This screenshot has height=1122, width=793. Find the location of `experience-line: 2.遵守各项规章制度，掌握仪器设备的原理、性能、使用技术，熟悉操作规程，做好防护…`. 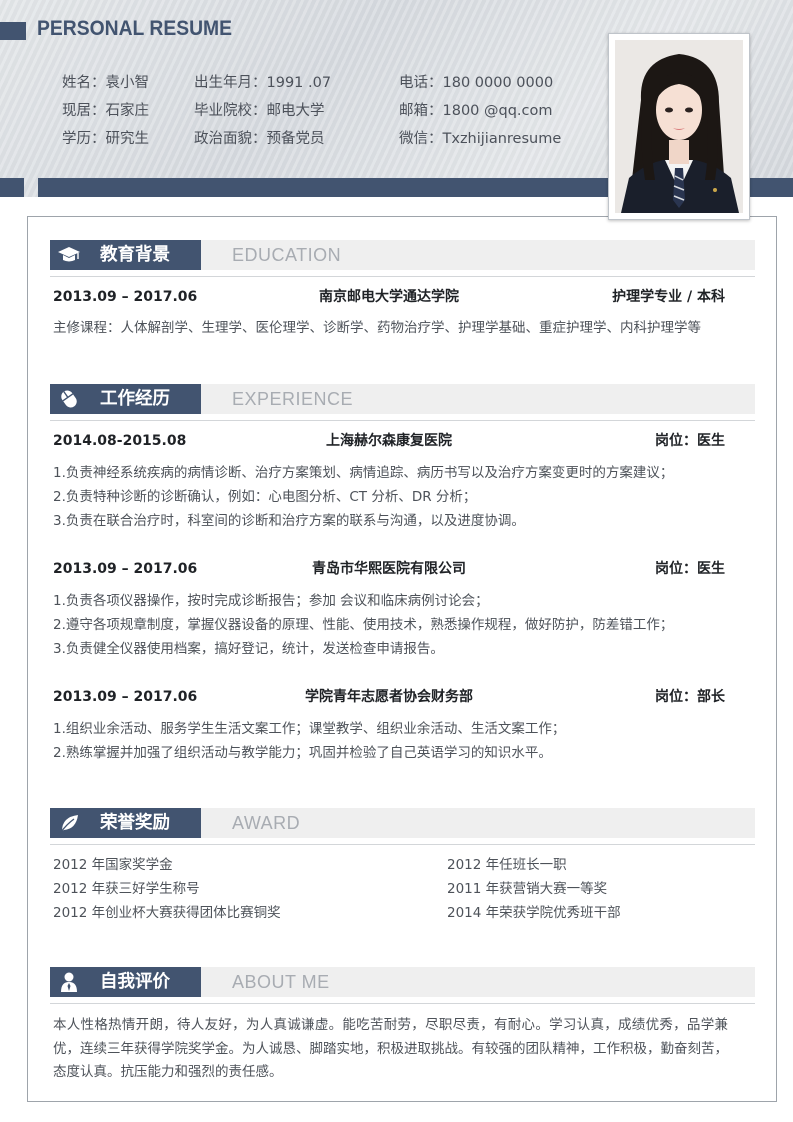

experience-line: 2.遵守各项规章制度，掌握仪器设备的原理、性能、使用技术，熟悉操作规程，做好防护… is located at coordinates (363, 625).